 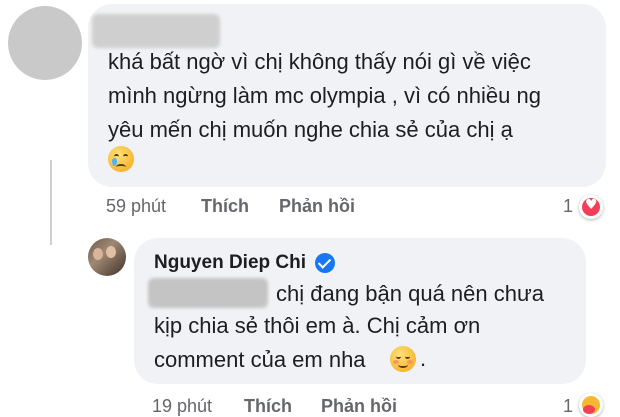 I want to click on author-name: Nguyen Diep Chi, so click(x=230, y=263).